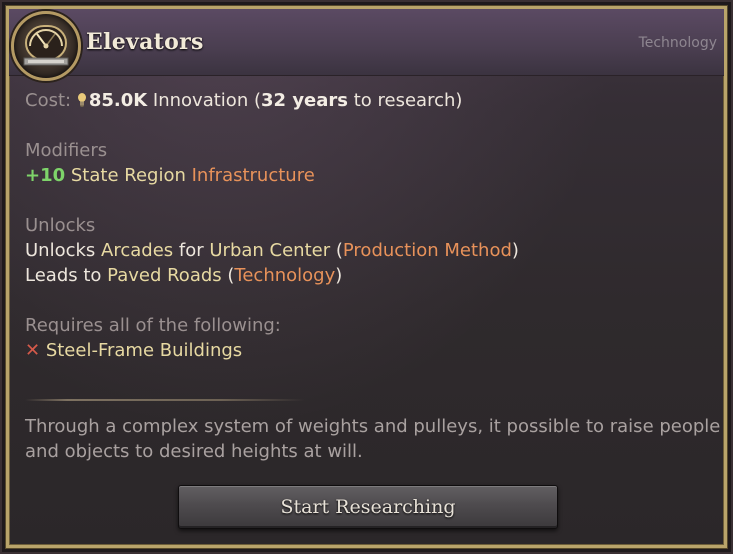 The width and height of the screenshot is (733, 554). Describe the element at coordinates (427, 250) in the screenshot. I see `unlock-kind-link: Production Method` at that location.